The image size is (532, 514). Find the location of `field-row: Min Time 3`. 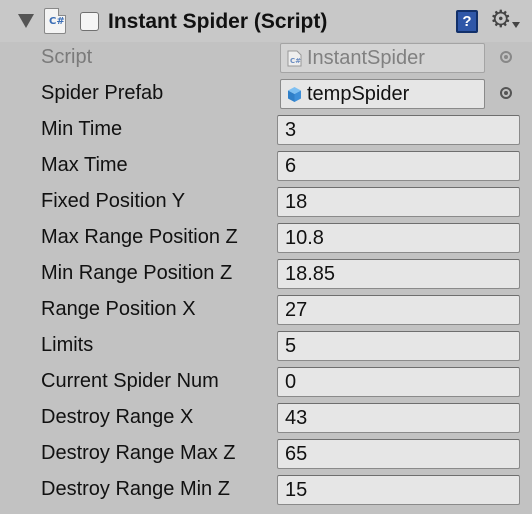

field-row: Min Time 3 is located at coordinates (266, 130).